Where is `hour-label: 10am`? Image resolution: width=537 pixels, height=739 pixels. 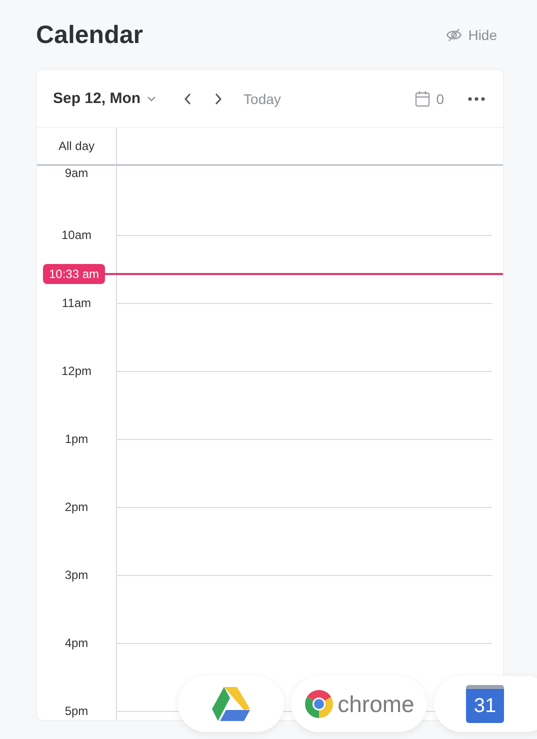 hour-label: 10am is located at coordinates (76, 235).